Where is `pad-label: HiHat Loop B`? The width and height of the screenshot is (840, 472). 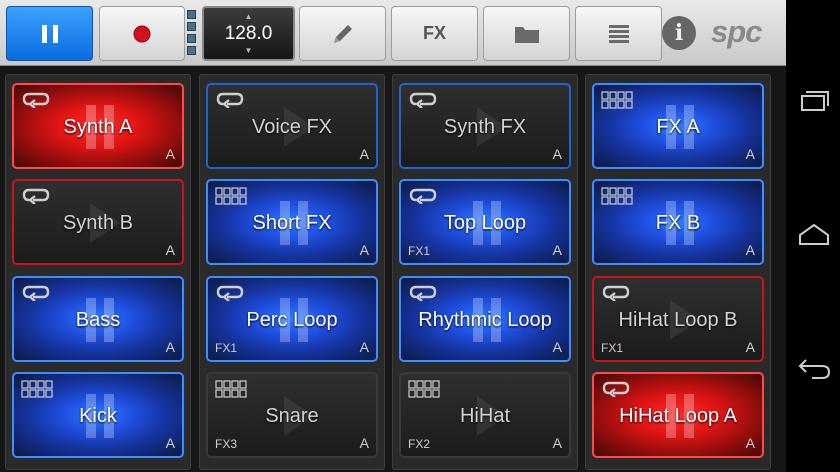 pad-label: HiHat Loop B is located at coordinates (678, 320).